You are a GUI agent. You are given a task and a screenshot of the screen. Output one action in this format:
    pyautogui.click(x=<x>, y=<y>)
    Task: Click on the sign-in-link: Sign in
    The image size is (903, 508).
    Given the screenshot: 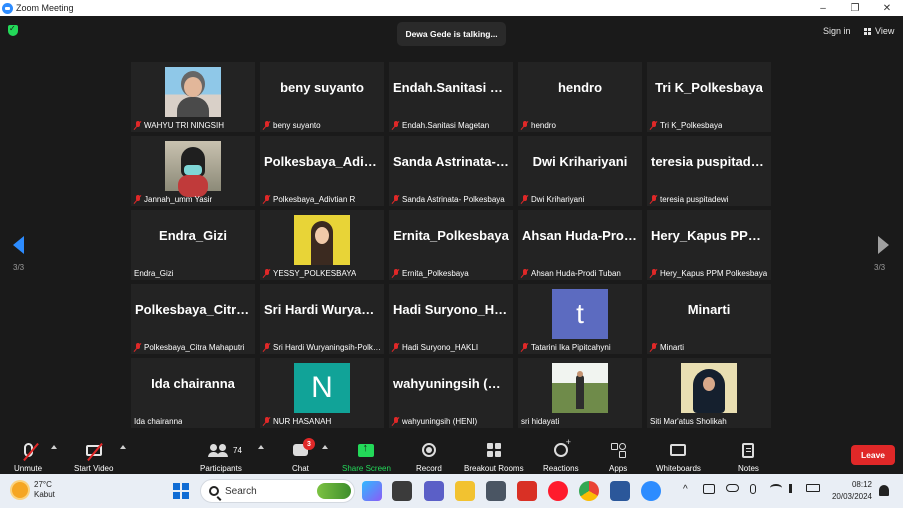 What is the action you would take?
    pyautogui.click(x=837, y=31)
    